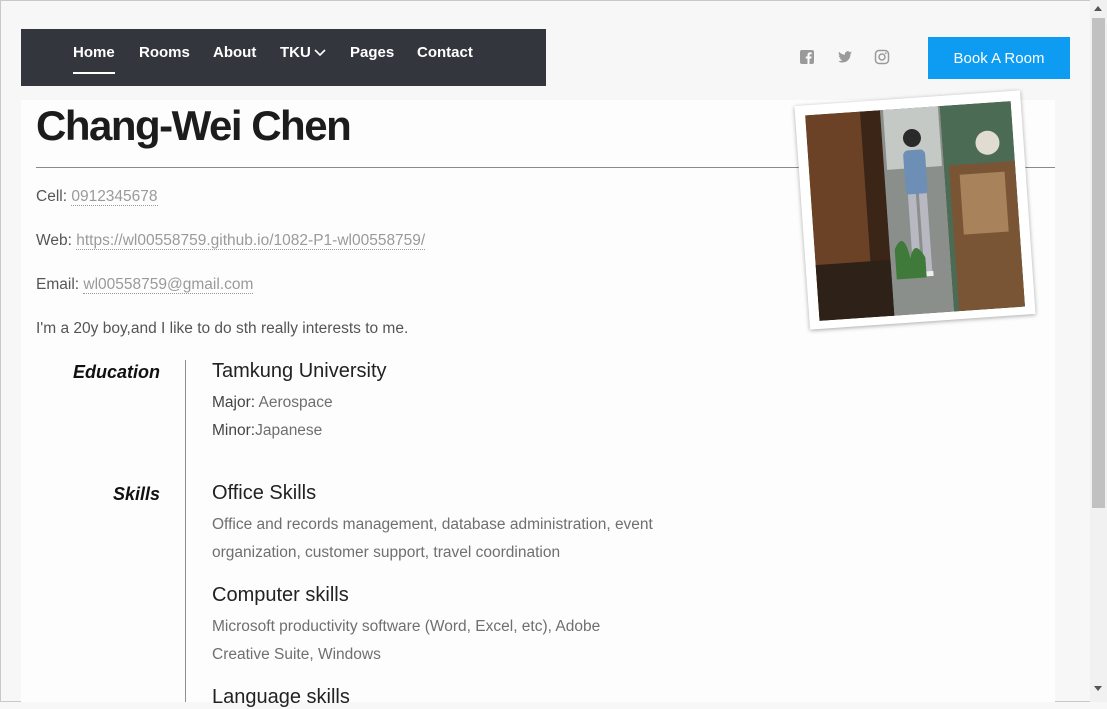  Describe the element at coordinates (54, 240) in the screenshot. I see `web-label: Web:` at that location.